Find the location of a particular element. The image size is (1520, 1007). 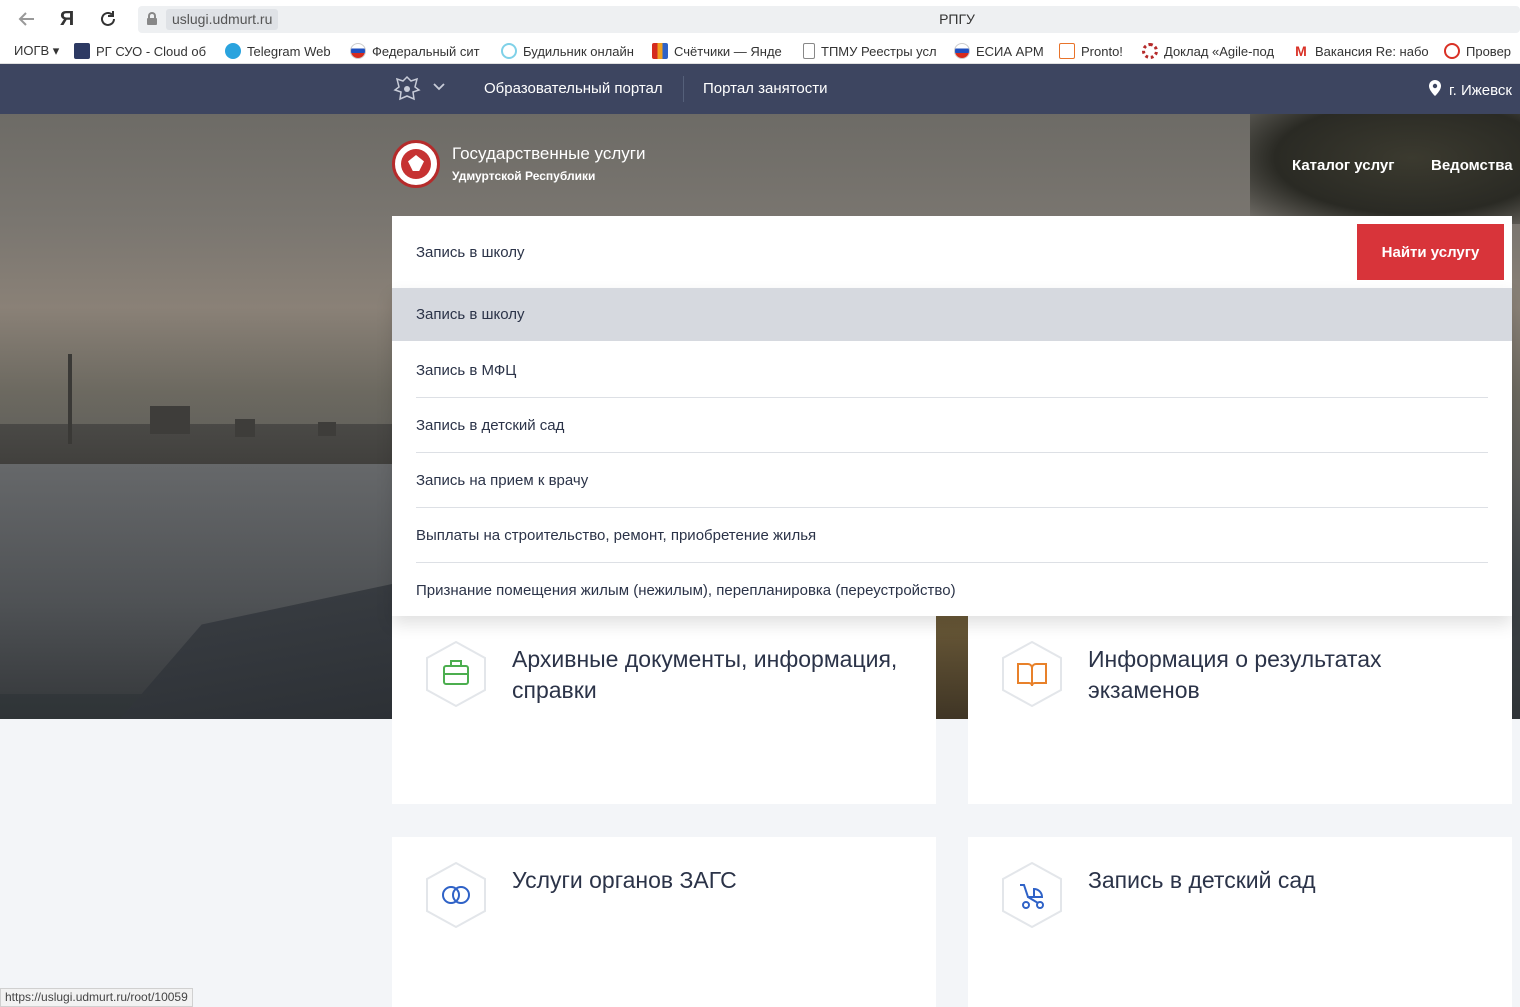

service-card: Запись в детский сад is located at coordinates (1240, 922).